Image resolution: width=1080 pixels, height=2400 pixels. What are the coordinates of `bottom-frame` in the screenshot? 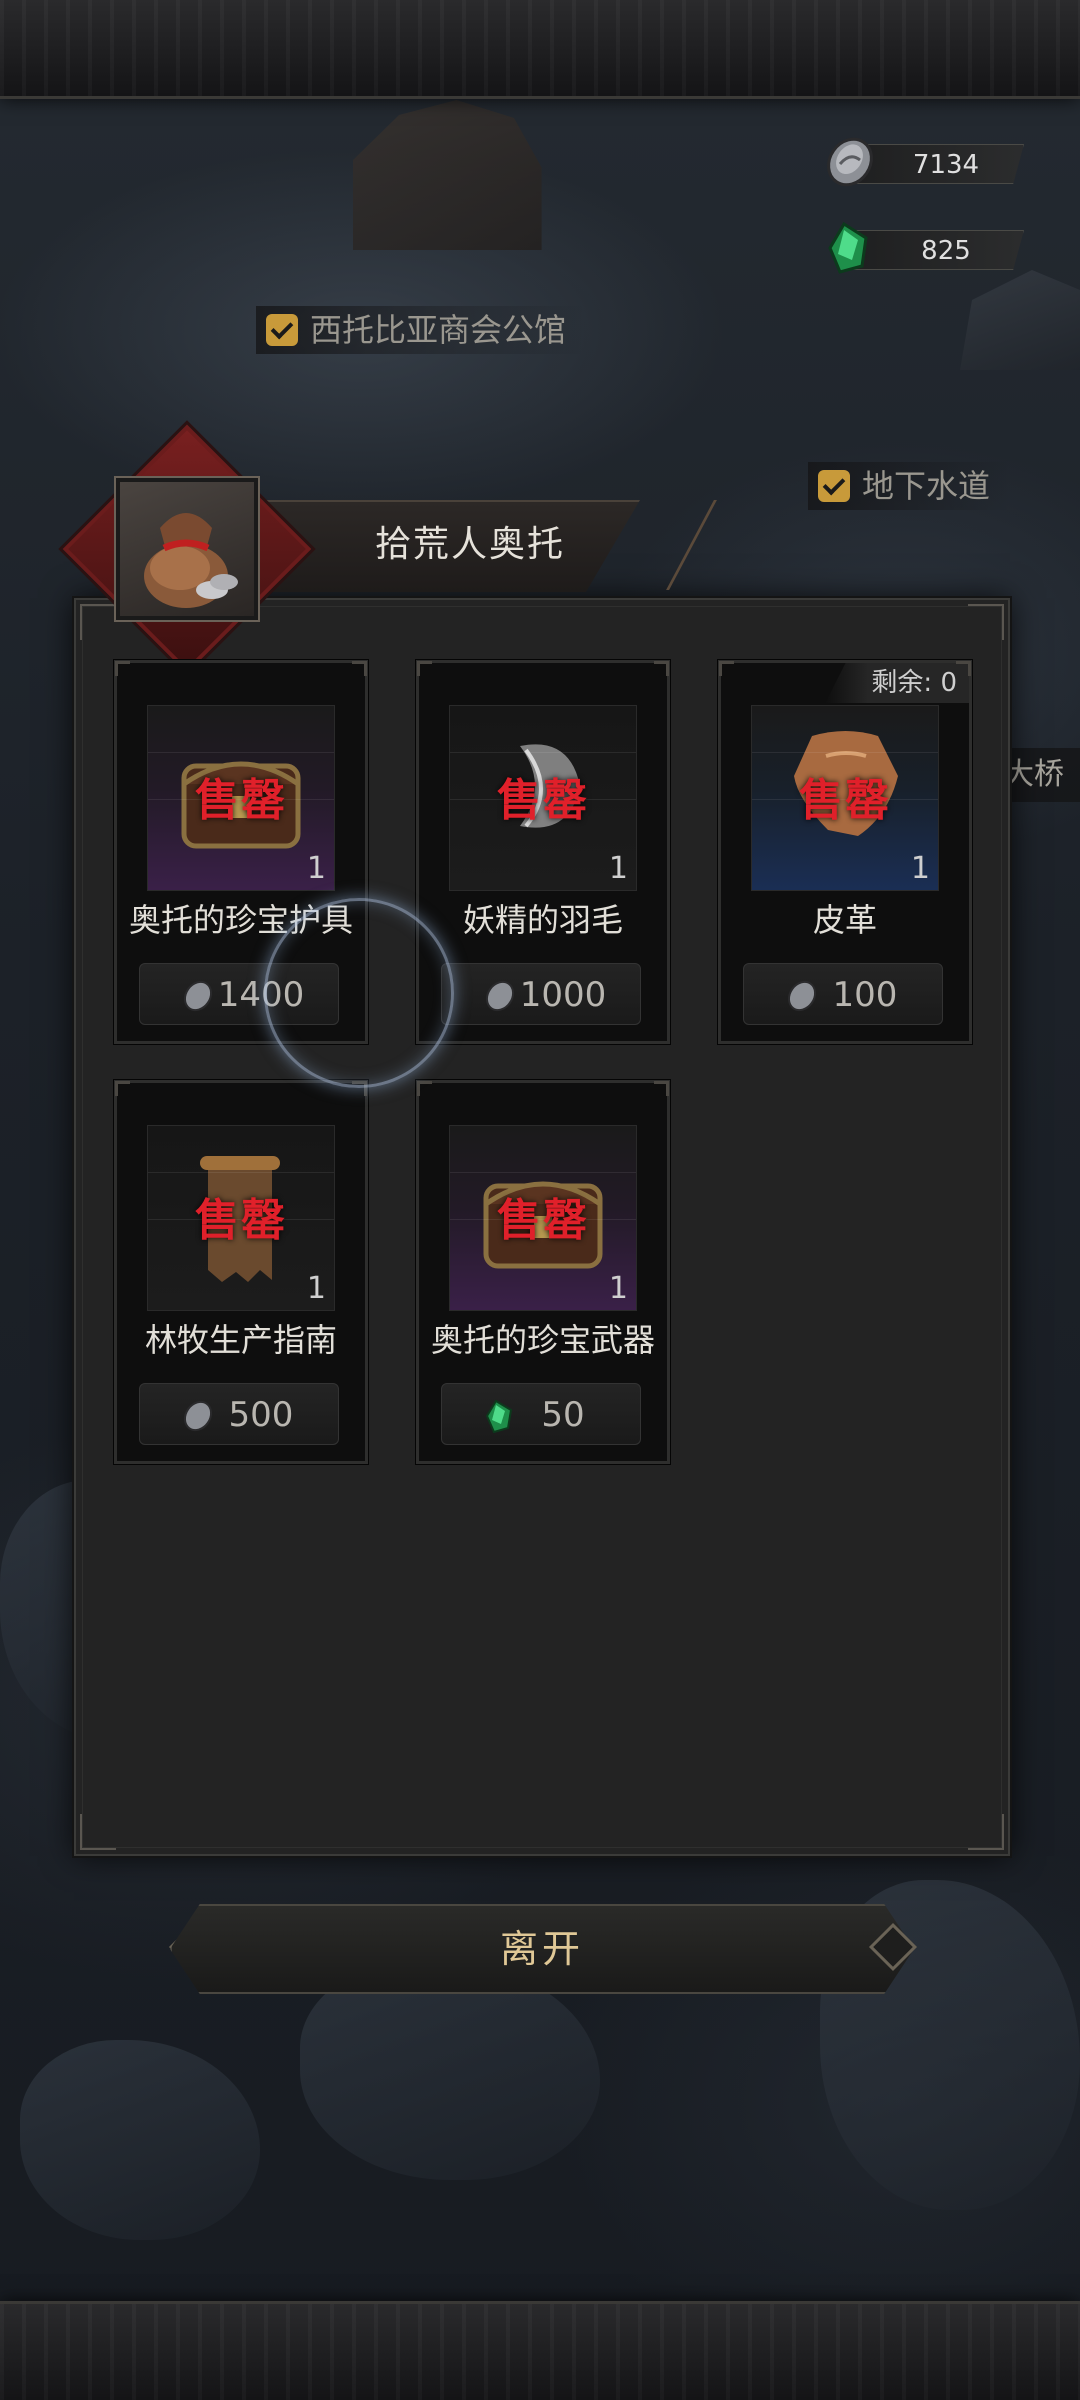 It's located at (540, 2350).